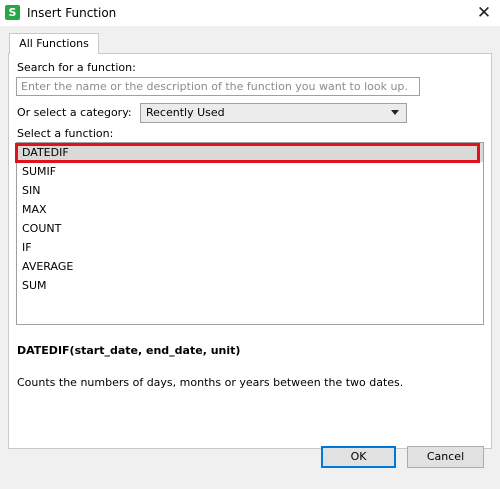  Describe the element at coordinates (250, 285) in the screenshot. I see `function-item-sum: SUM` at that location.